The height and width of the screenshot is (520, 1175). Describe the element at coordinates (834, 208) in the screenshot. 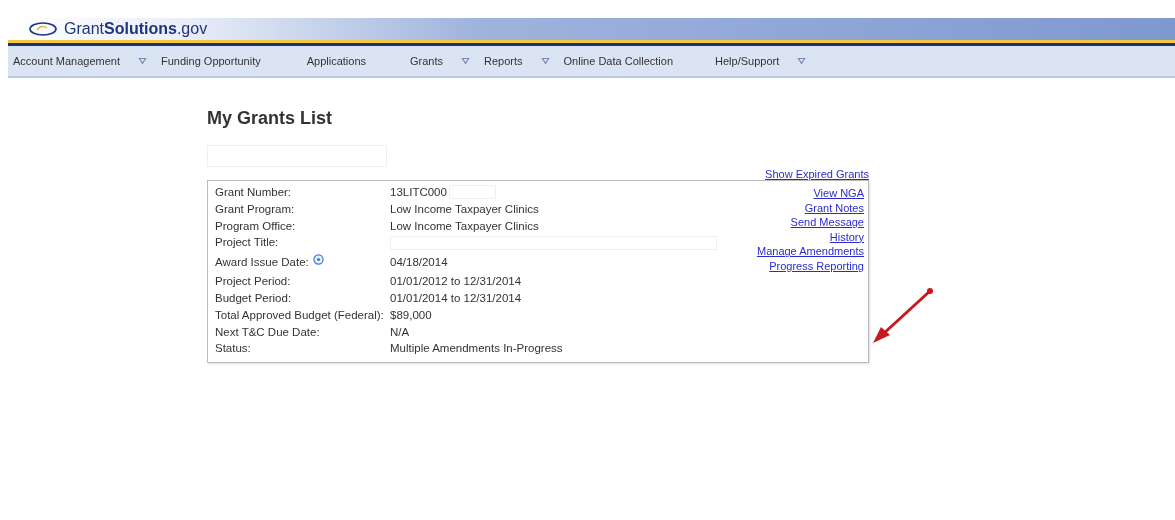

I see `grant-action-link: Grant Notes` at that location.